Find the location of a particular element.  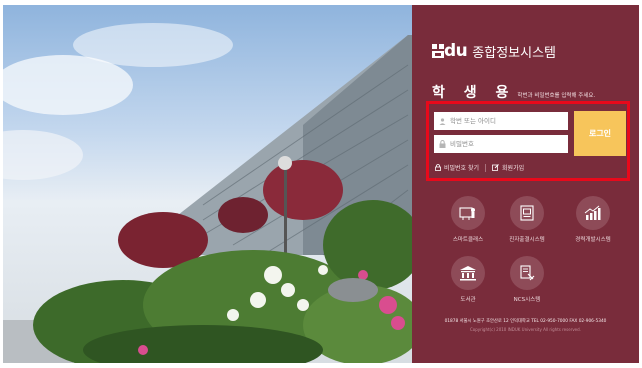

role-label: 학 생 용 is located at coordinates (474, 93).